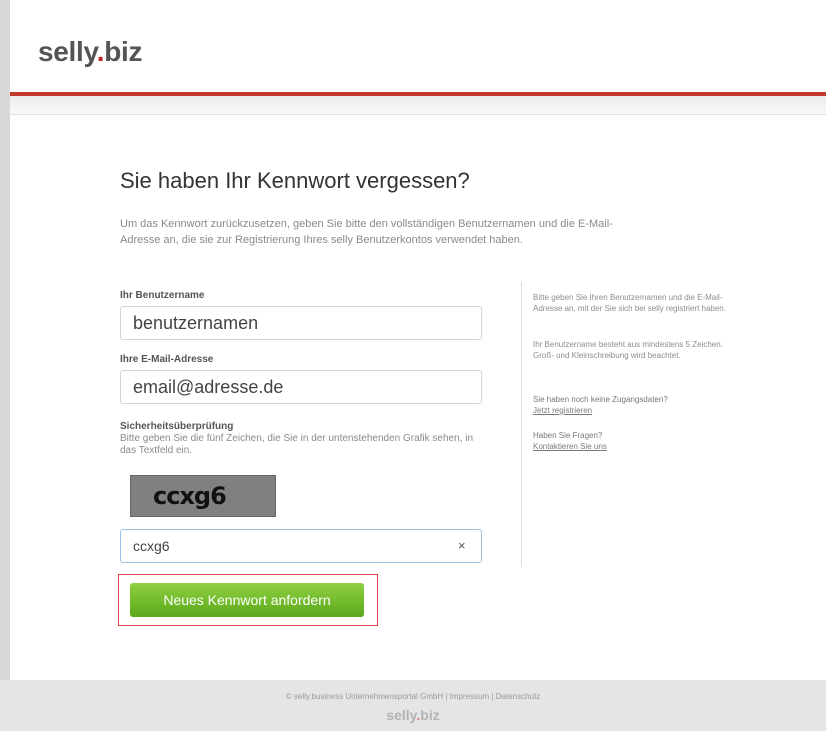  Describe the element at coordinates (247, 600) in the screenshot. I see `request-password-button: Neues Kennwort anfordern` at that location.